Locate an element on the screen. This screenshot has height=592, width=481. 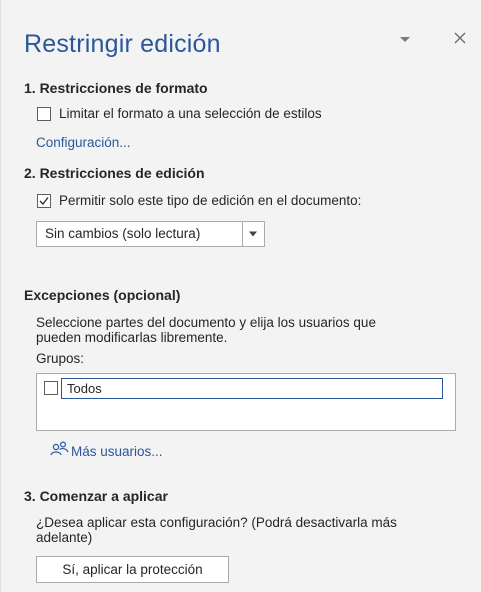
dropdown-divider is located at coordinates (242, 234).